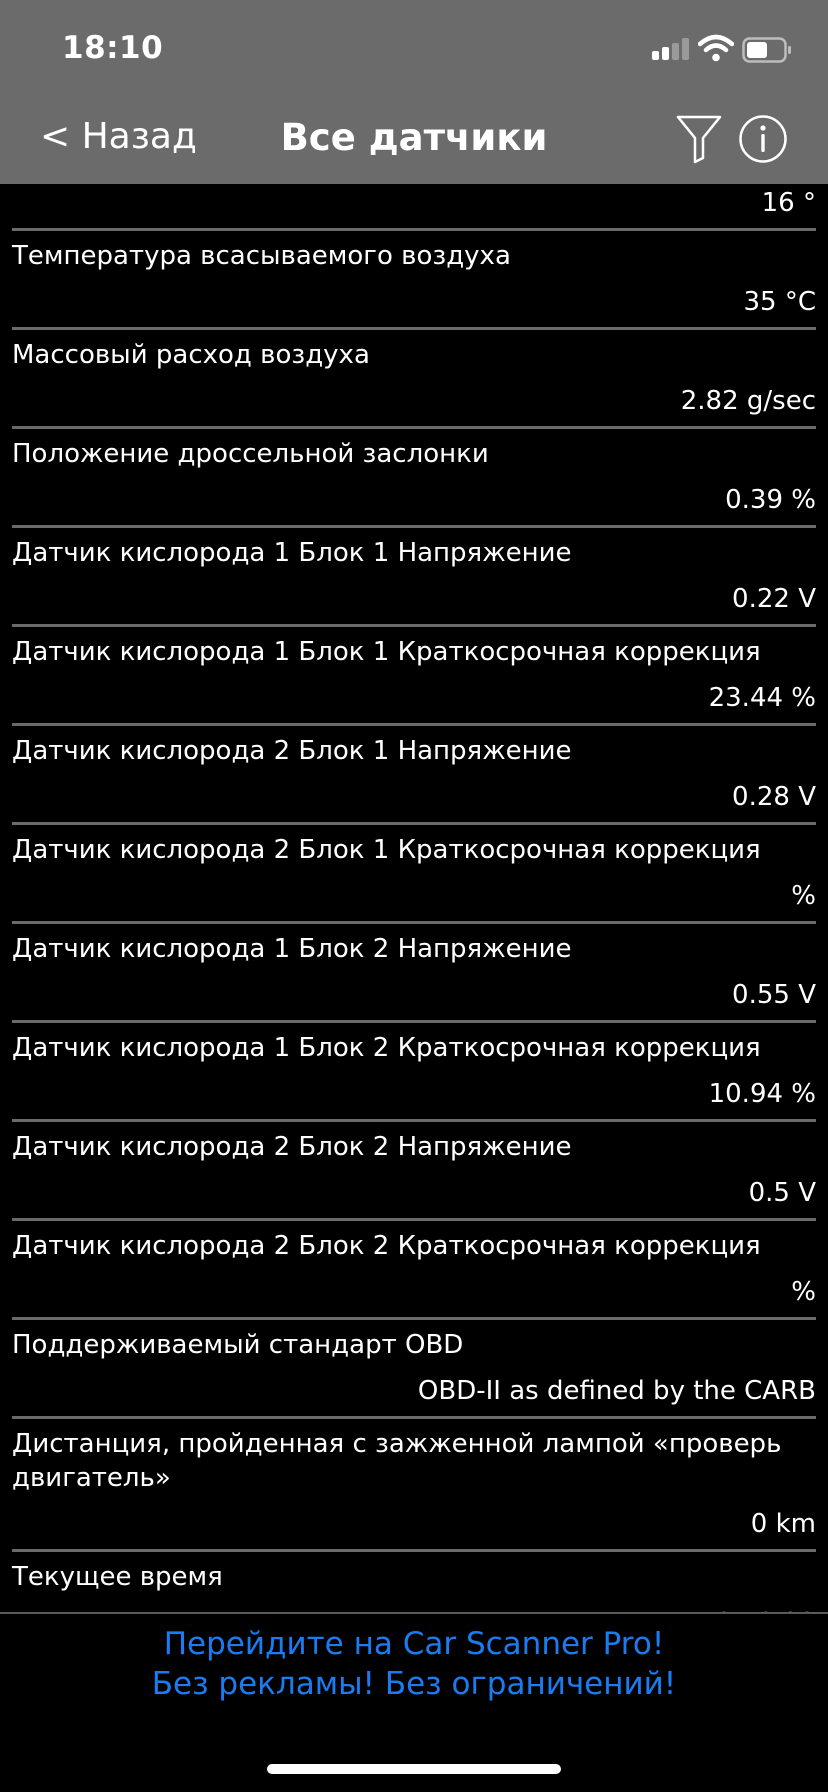 The height and width of the screenshot is (1792, 828). What do you see at coordinates (414, 92) in the screenshot?
I see `top-bar: 18:10 < Назад Все датчики` at bounding box center [414, 92].